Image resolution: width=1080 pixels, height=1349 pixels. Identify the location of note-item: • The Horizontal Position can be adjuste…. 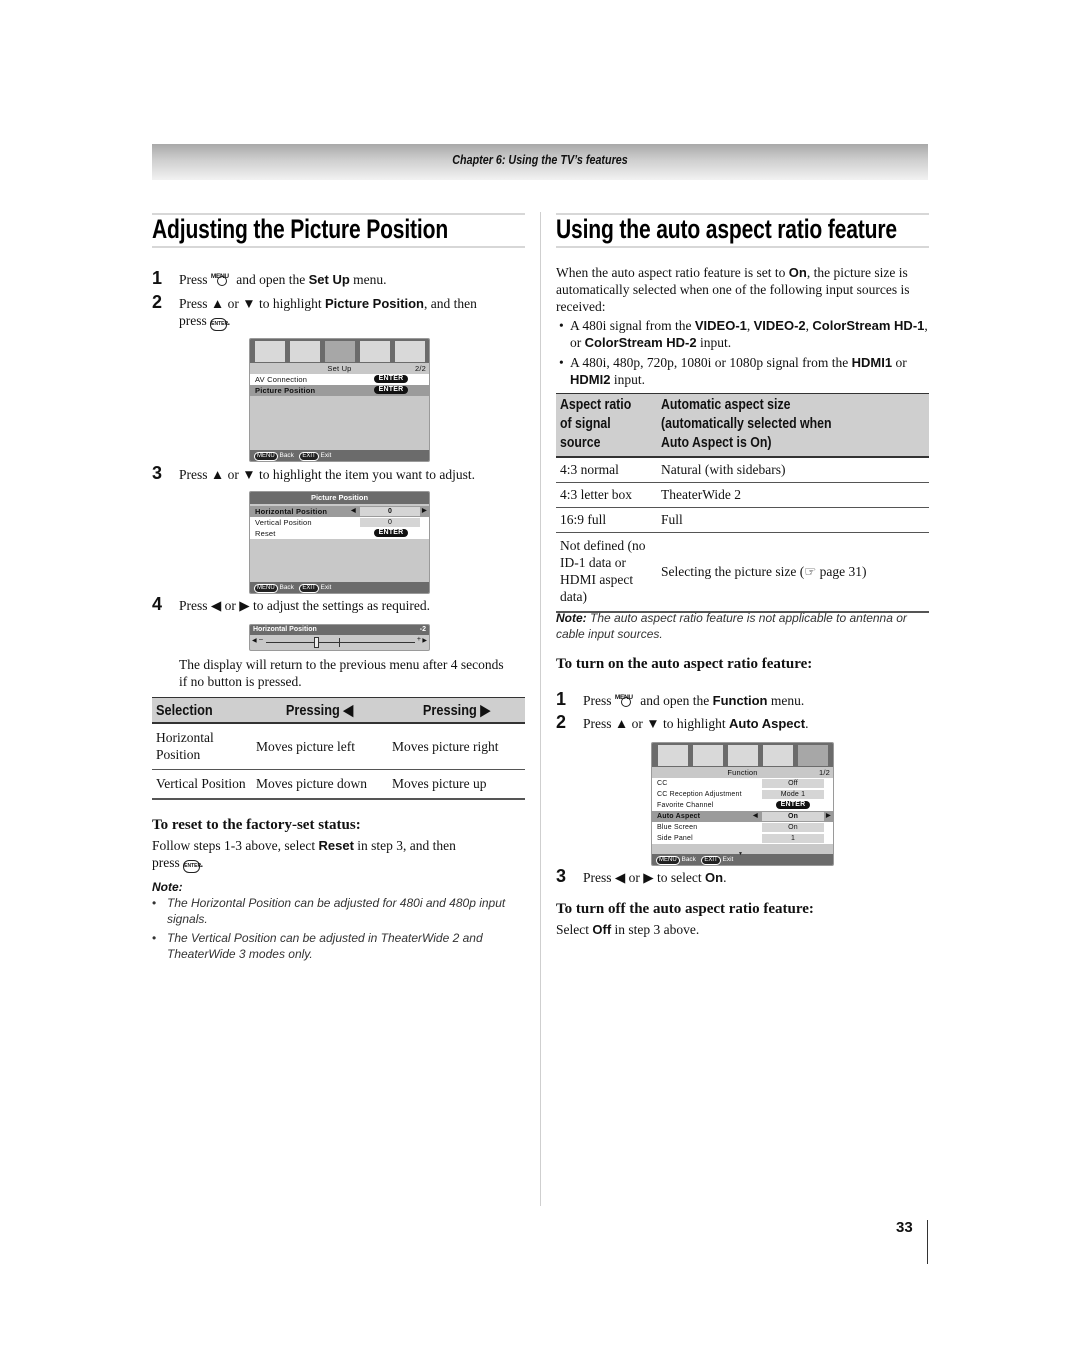
(338, 911).